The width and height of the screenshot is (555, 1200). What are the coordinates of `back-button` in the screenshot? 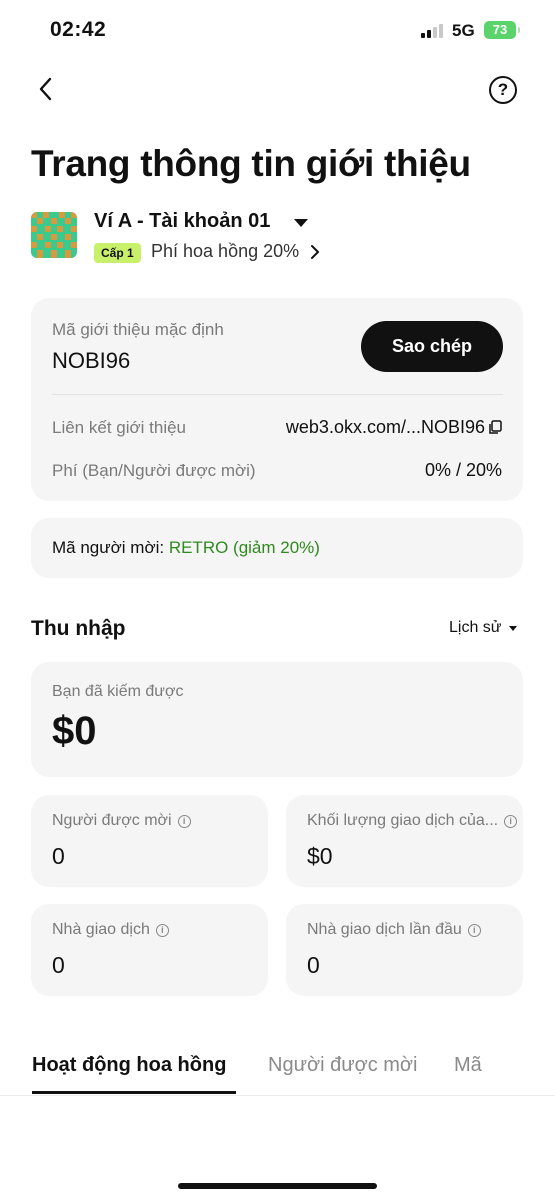 It's located at (47, 89).